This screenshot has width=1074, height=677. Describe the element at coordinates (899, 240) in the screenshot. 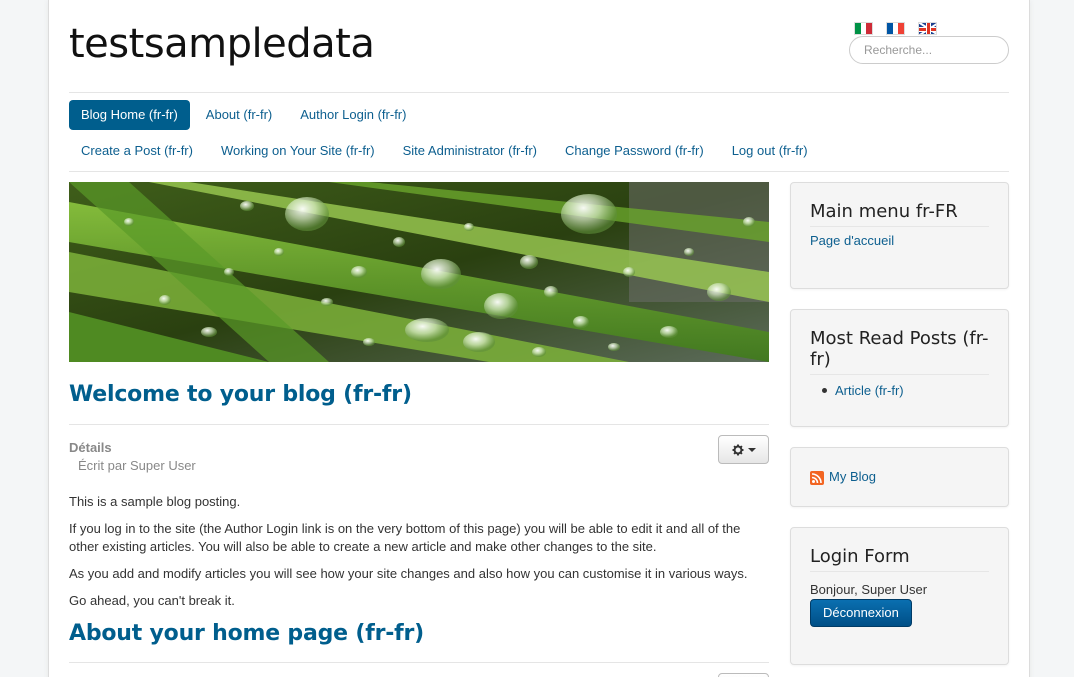

I see `home-page-link: Page d'accueil` at that location.